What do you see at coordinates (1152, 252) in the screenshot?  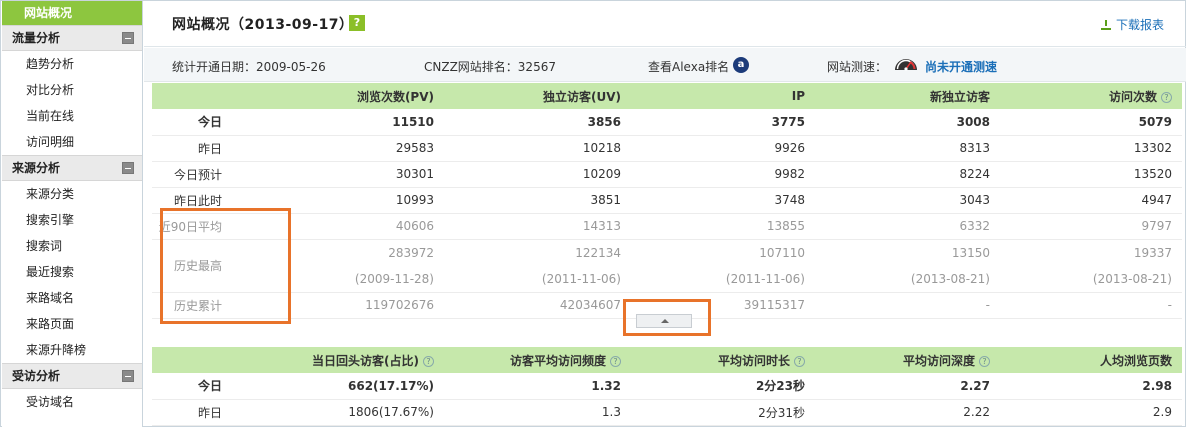 I see `cell-value: 19337` at bounding box center [1152, 252].